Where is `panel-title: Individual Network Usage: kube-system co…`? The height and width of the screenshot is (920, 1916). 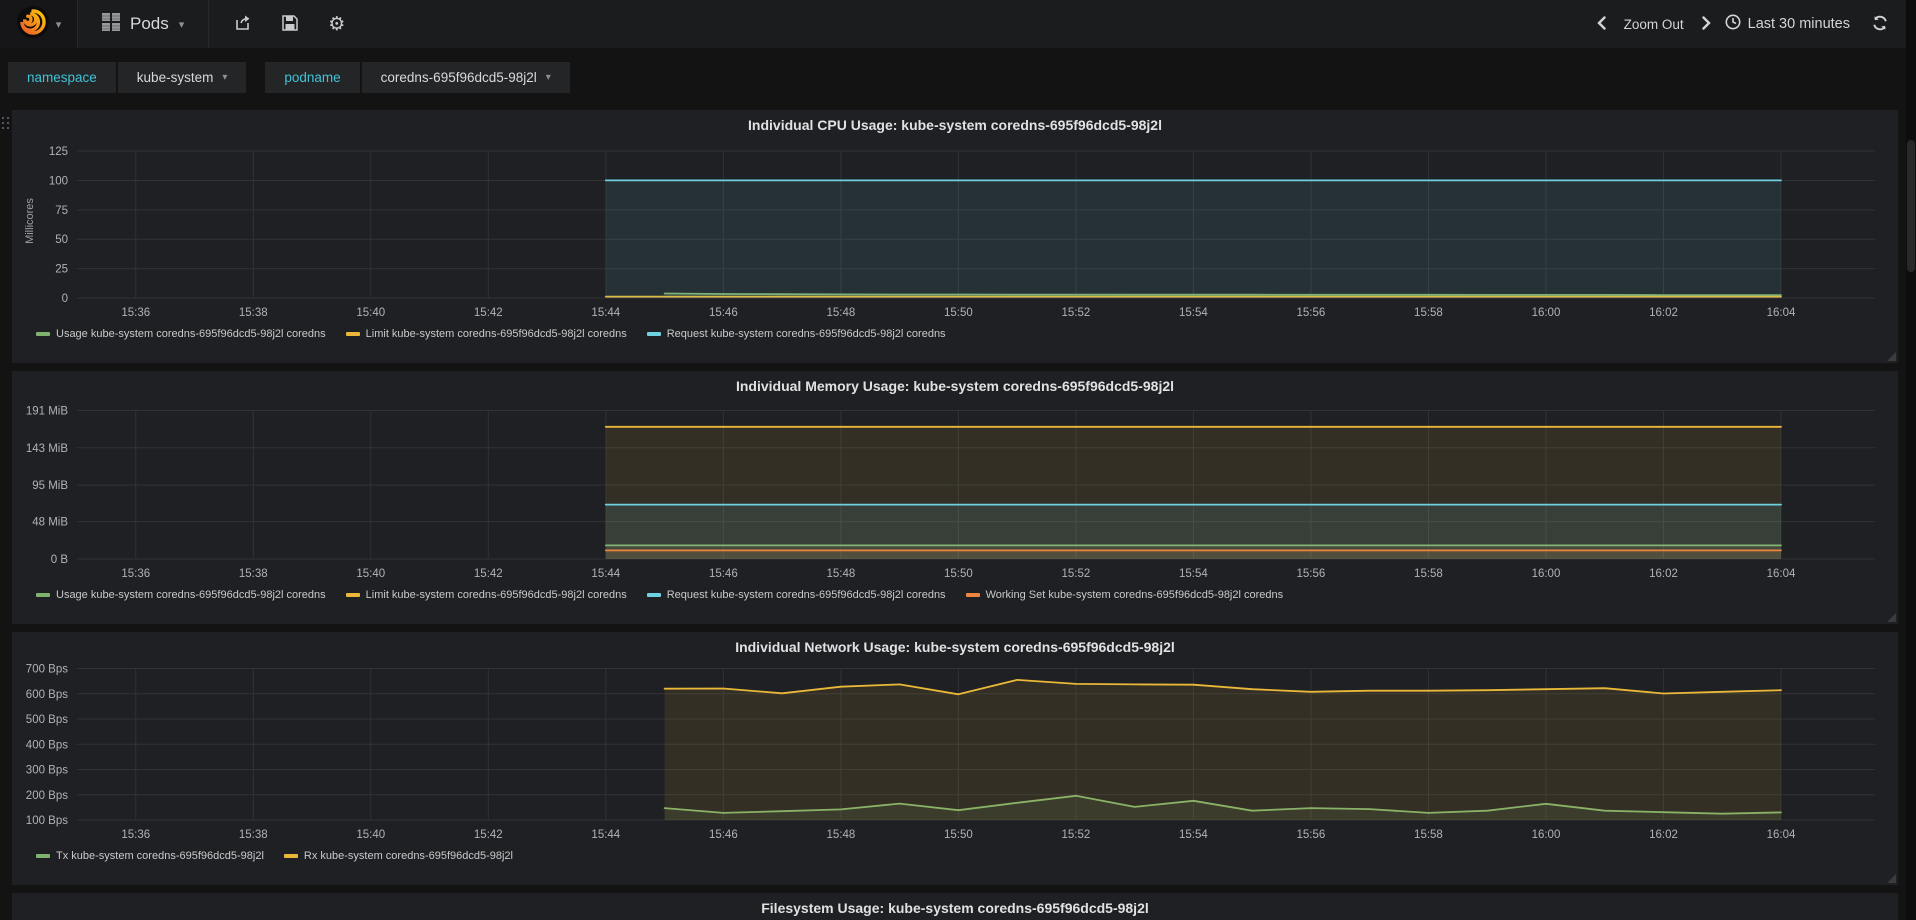 panel-title: Individual Network Usage: kube-system co… is located at coordinates (955, 645).